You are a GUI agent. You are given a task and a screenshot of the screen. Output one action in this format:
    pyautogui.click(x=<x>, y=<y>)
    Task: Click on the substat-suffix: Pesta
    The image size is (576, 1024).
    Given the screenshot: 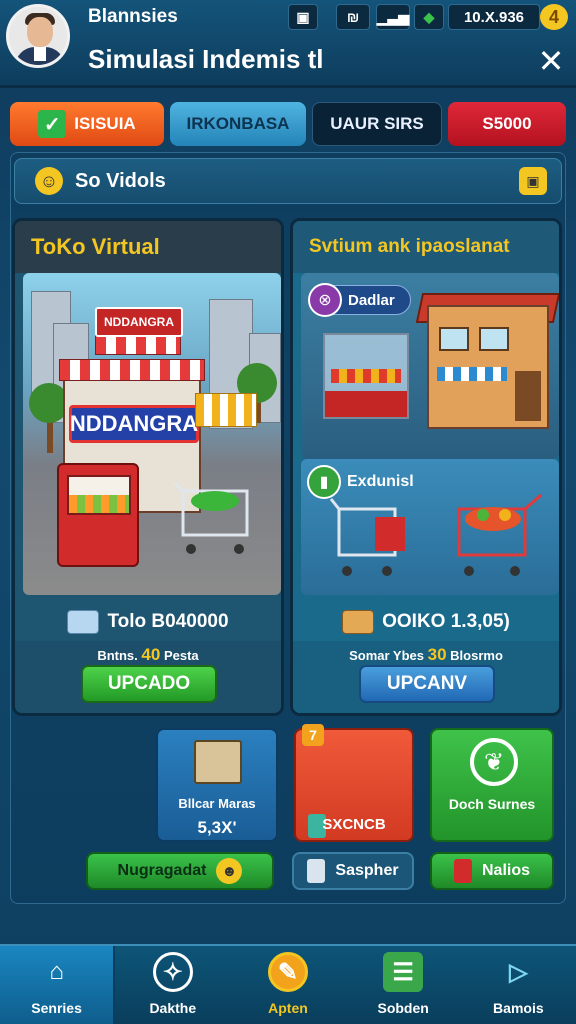 What is the action you would take?
    pyautogui.click(x=181, y=655)
    